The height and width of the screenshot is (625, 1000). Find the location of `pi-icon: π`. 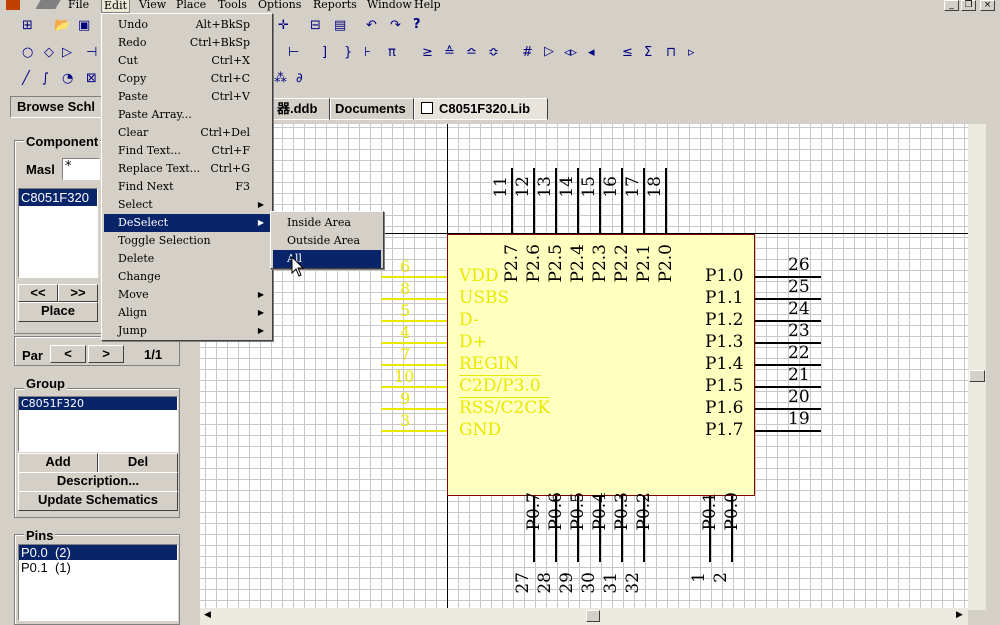

pi-icon: π is located at coordinates (392, 53).